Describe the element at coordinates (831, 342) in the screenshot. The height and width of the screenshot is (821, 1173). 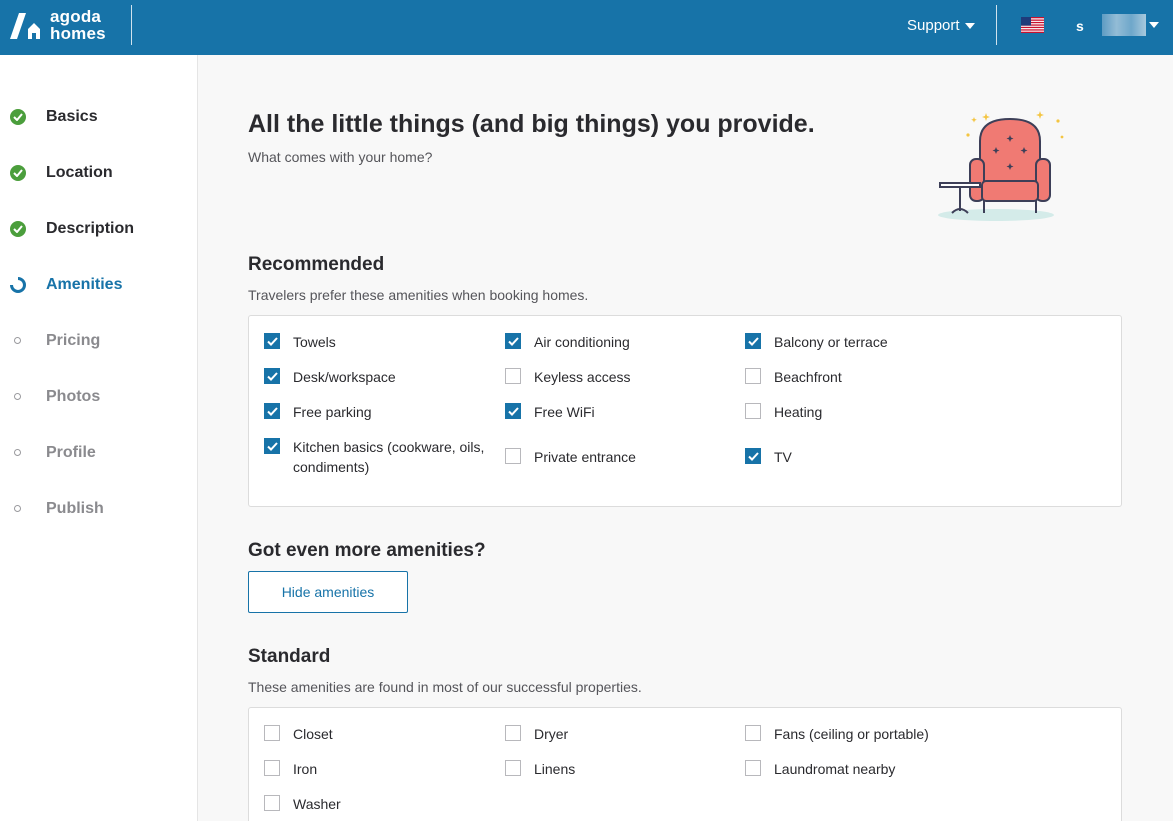
I see `amenity-label: Balcony or terrace` at that location.